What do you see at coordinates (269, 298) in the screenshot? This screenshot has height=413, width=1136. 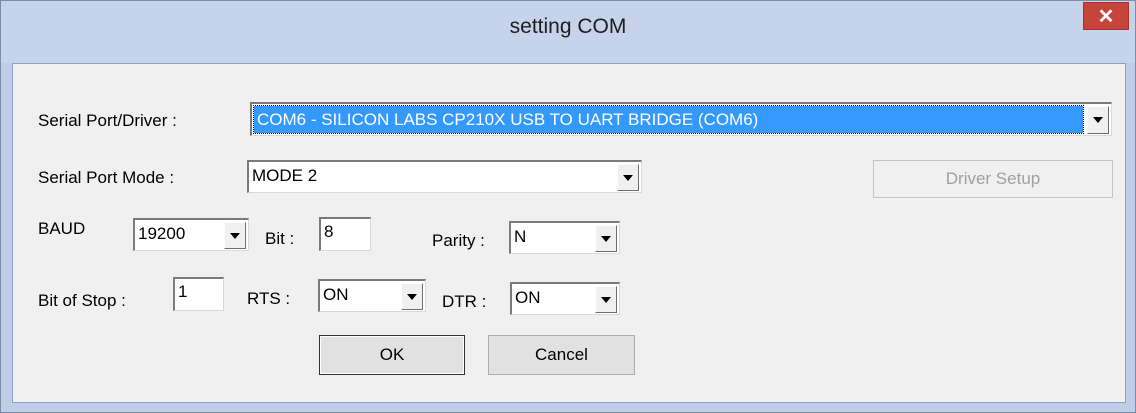 I see `rts-label: RTS :` at bounding box center [269, 298].